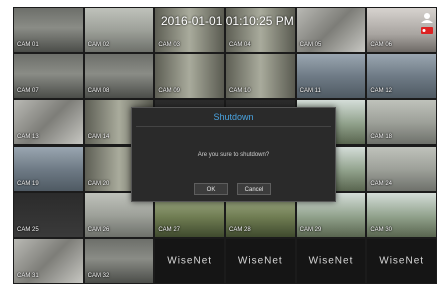  What do you see at coordinates (310, 91) in the screenshot?
I see `camera-label: CAM 11` at bounding box center [310, 91].